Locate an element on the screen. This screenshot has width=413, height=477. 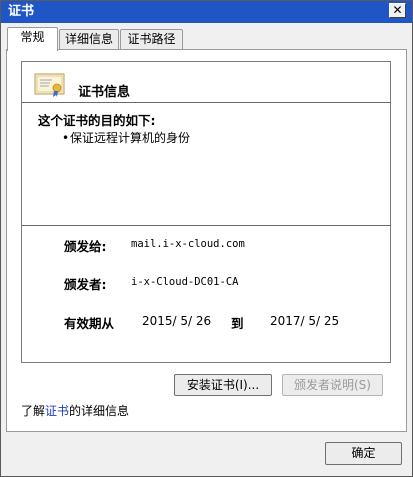
purpose-heading: 这个证书的目的如下: is located at coordinates (97, 120).